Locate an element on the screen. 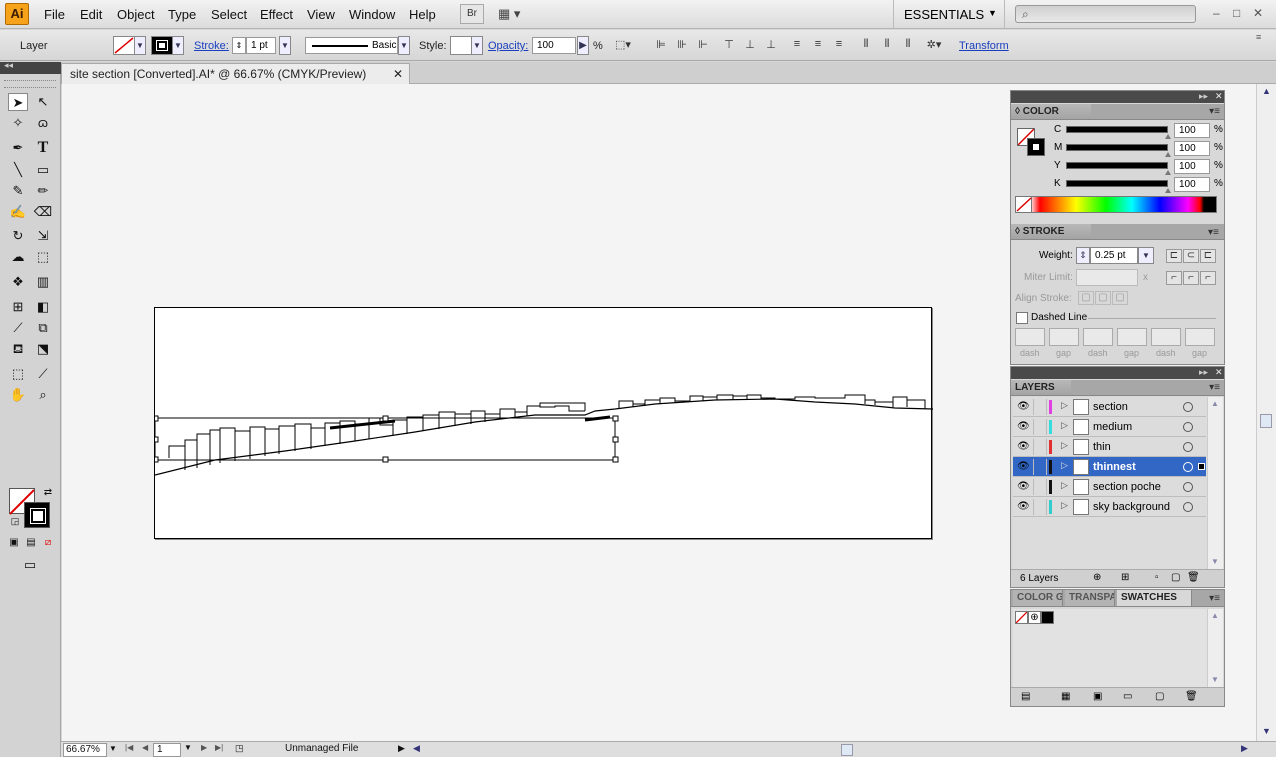 The image size is (1276, 757). pencil-tool-icon: ✏ is located at coordinates (43, 191).